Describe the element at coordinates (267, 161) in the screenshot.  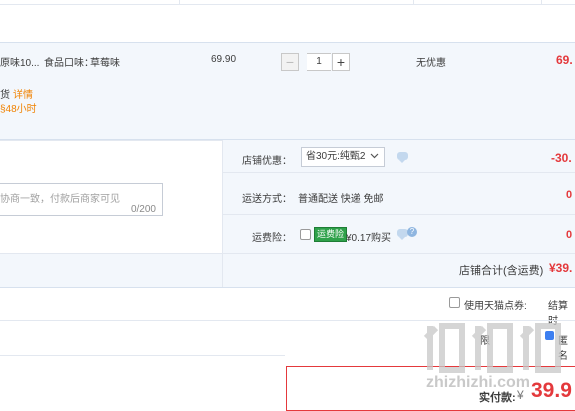
I see `shop-discount-label: 店铺优惠：` at that location.